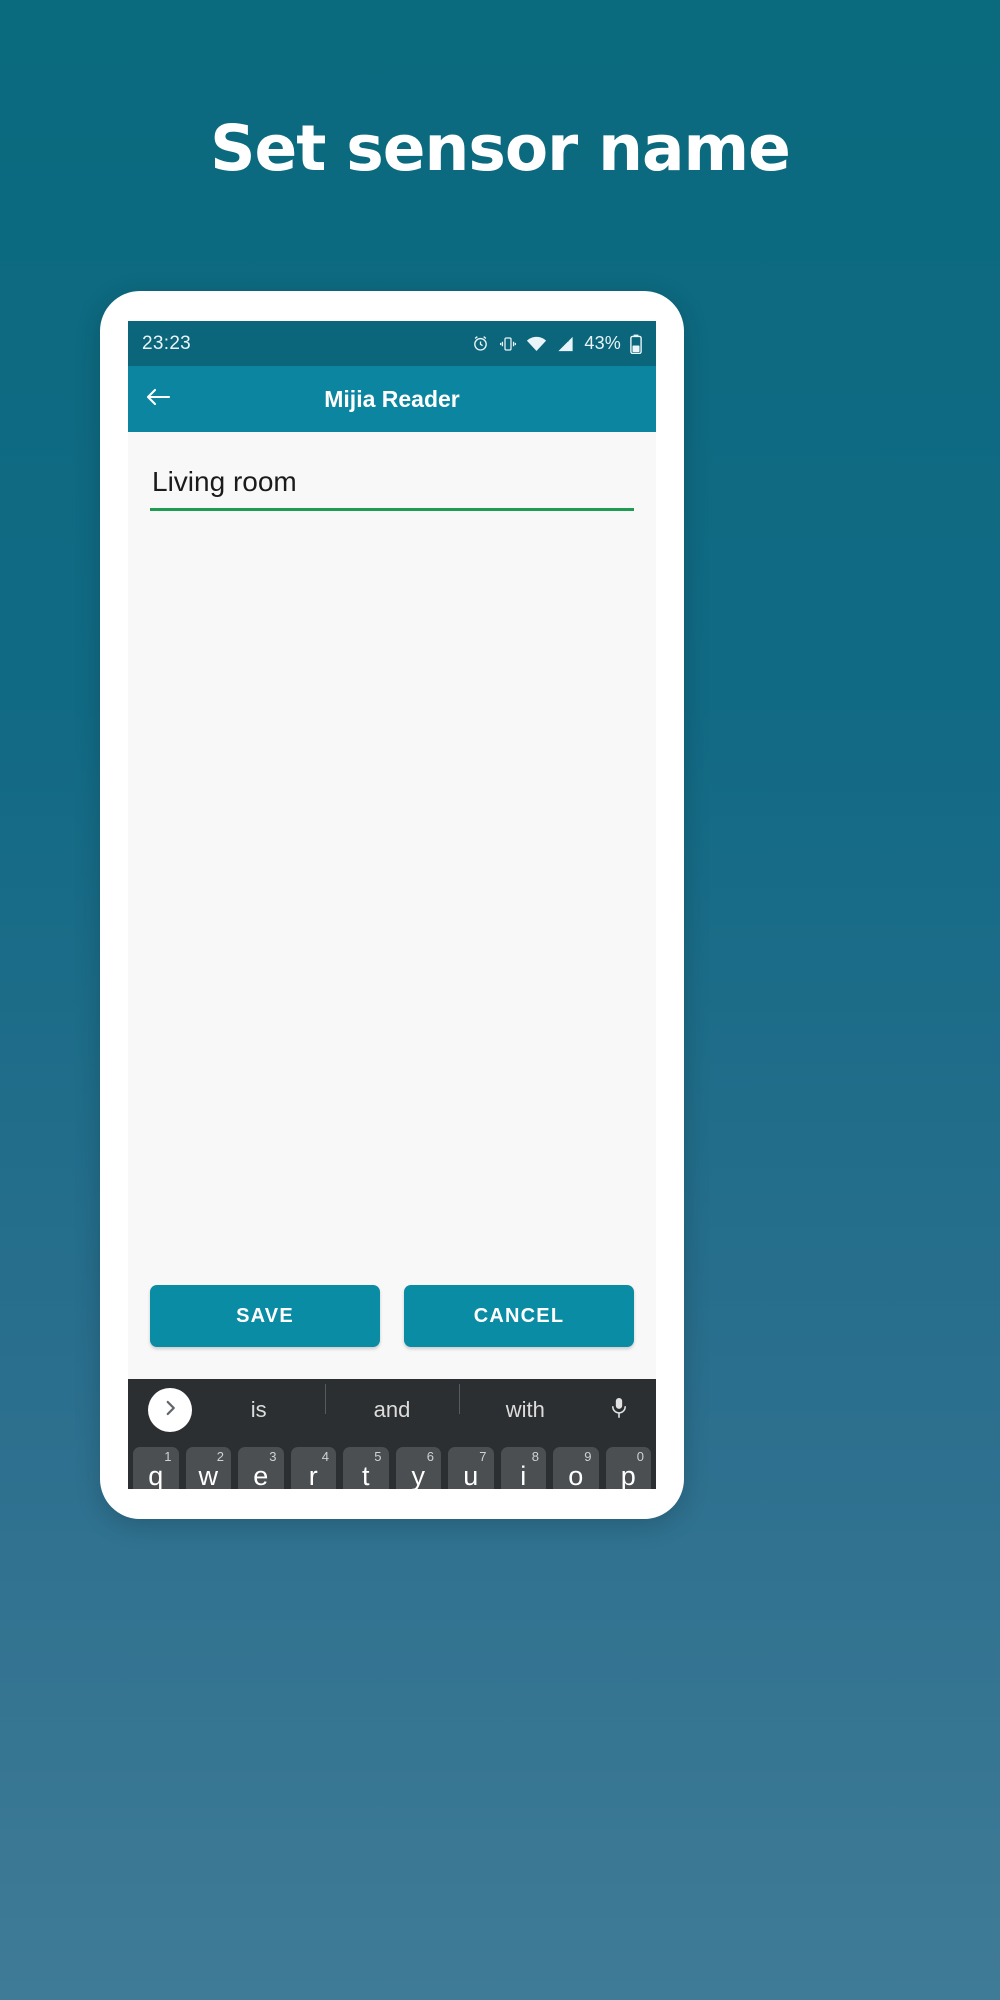  I want to click on key-hint: 5, so click(378, 1456).